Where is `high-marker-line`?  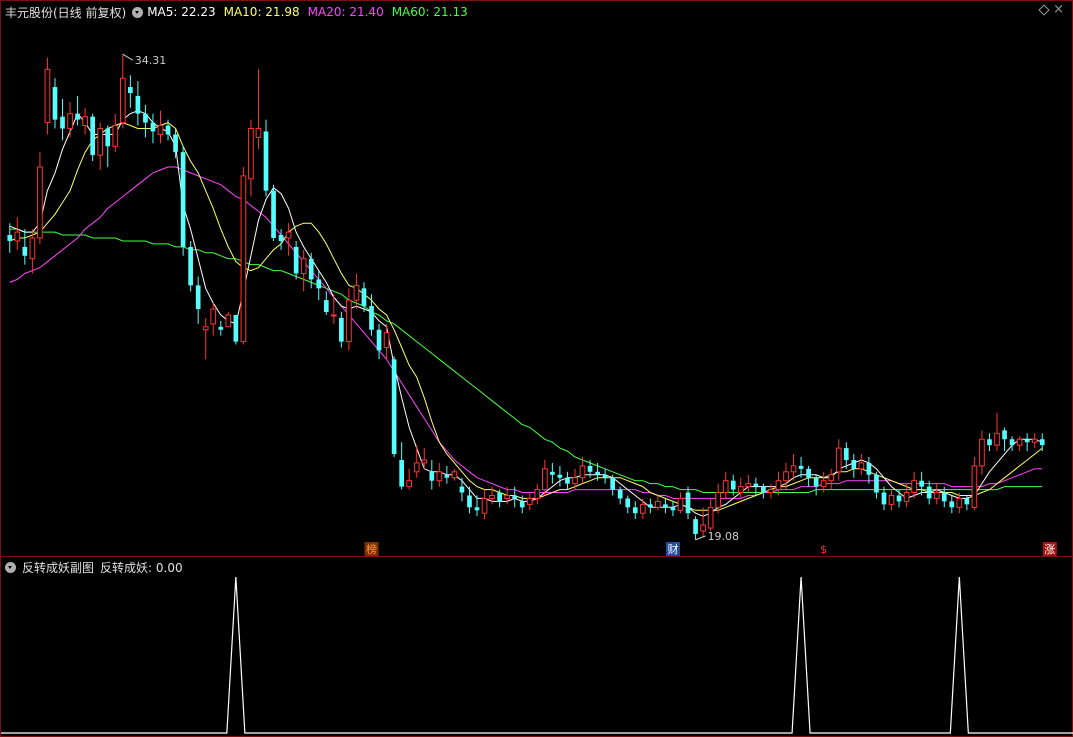
high-marker-line is located at coordinates (128, 57).